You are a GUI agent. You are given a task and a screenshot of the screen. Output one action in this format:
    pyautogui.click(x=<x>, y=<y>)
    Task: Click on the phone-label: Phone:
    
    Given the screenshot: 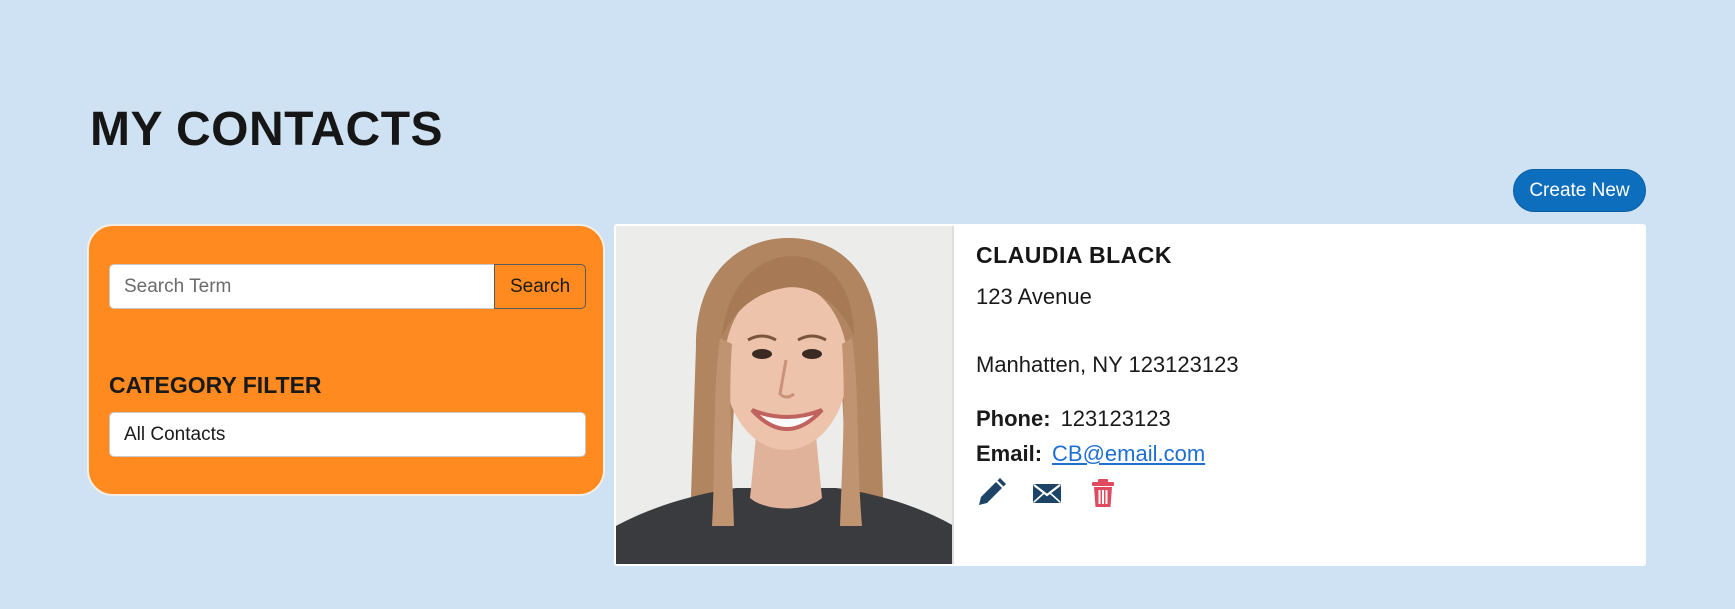 What is the action you would take?
    pyautogui.click(x=1013, y=418)
    